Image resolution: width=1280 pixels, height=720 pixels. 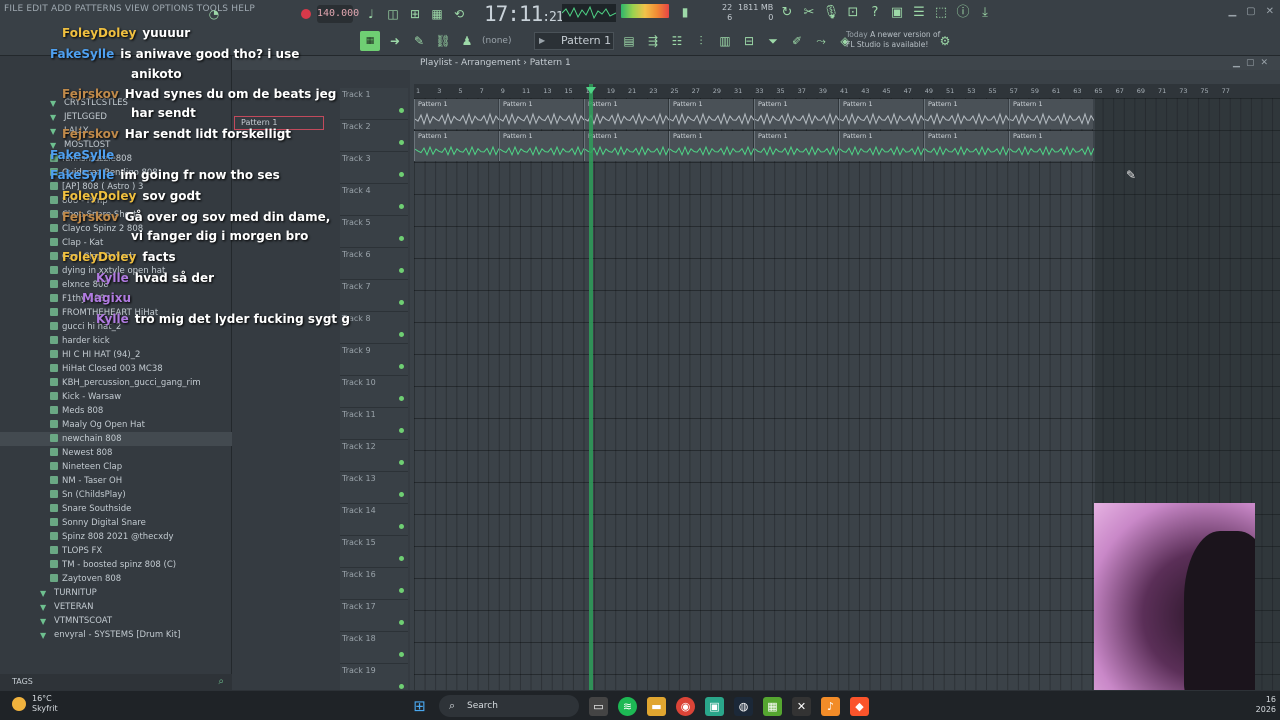 I want to click on brave-icon: ◆, so click(x=859, y=706).